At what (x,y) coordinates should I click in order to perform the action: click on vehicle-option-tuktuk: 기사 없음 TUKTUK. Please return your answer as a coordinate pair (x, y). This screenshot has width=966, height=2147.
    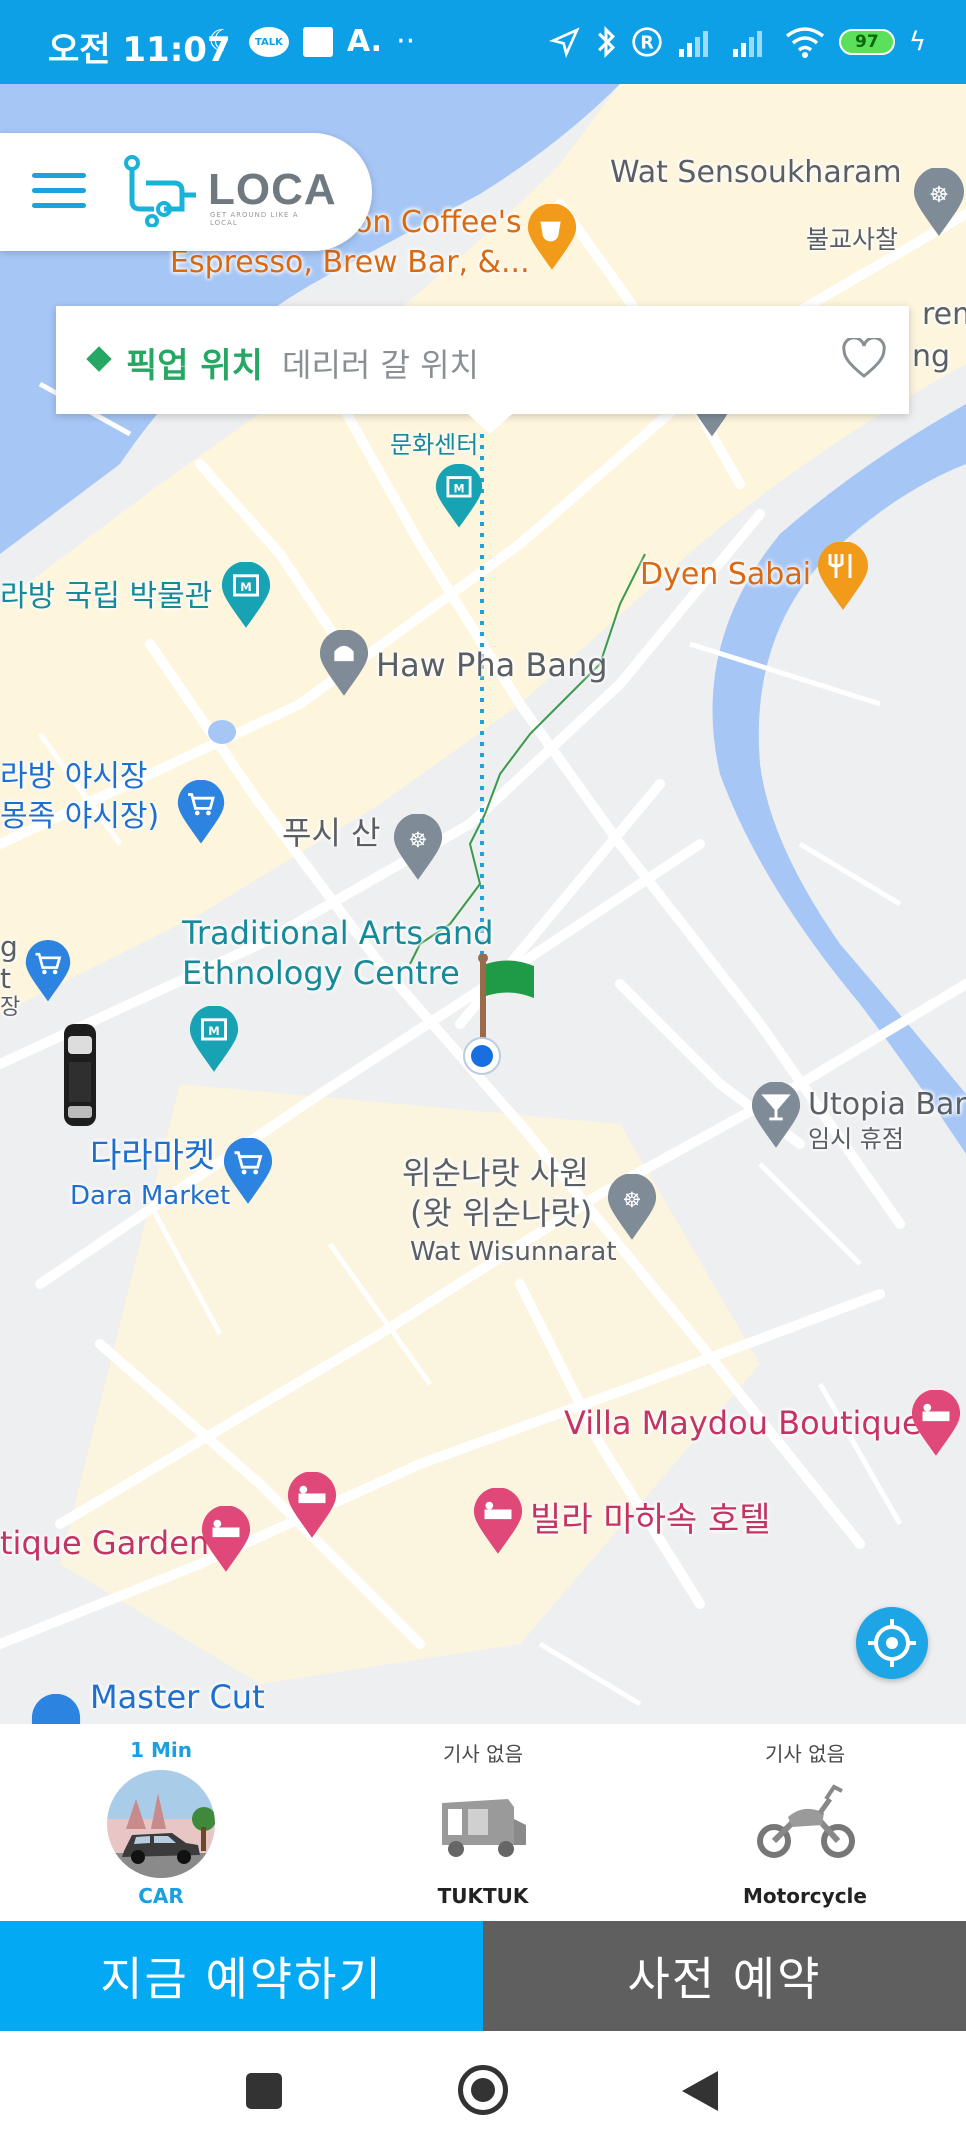
    Looking at the image, I should click on (483, 1823).